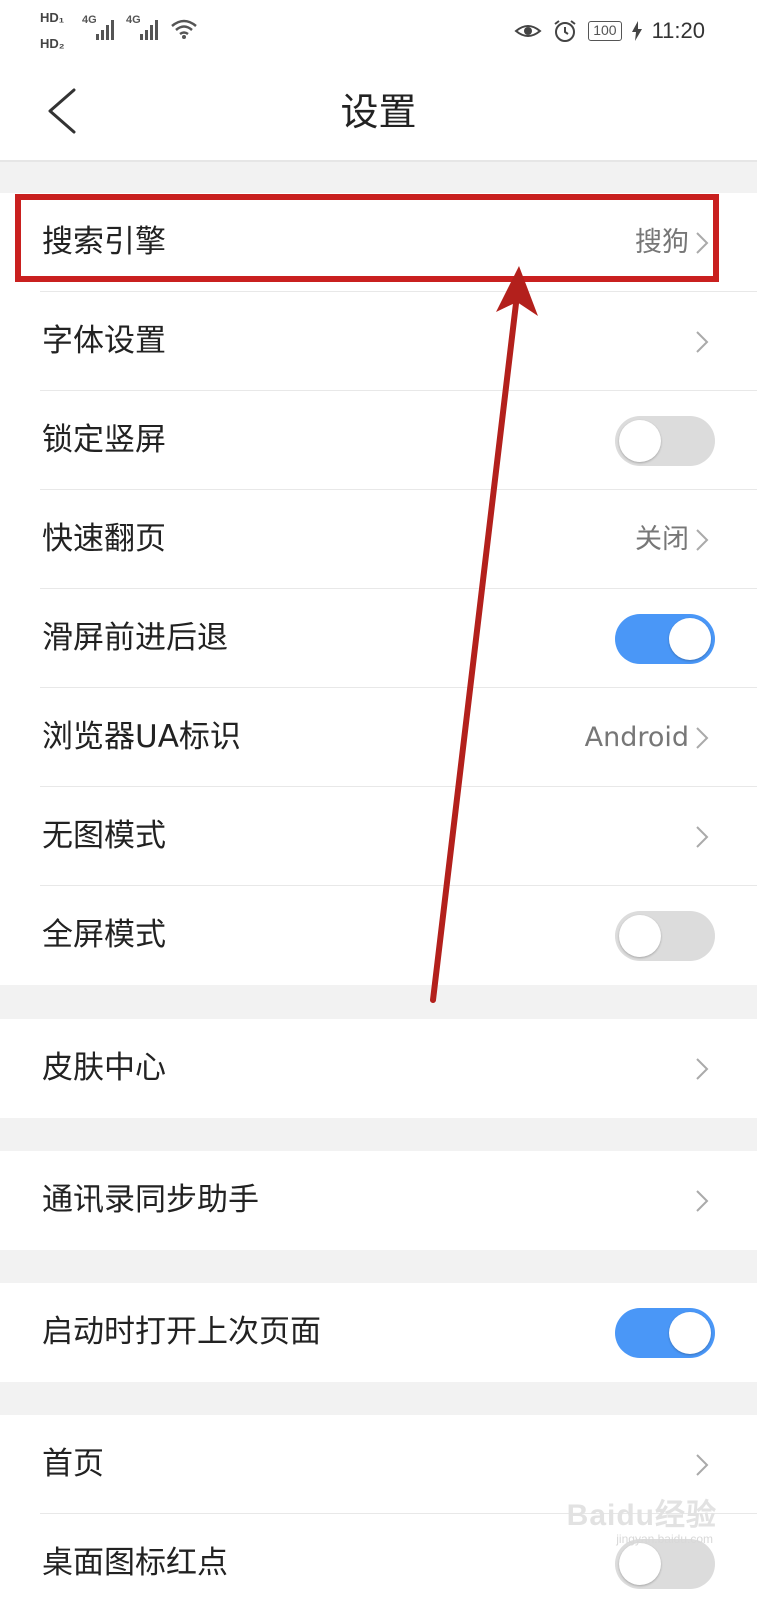  I want to click on setting-label: 搜索引擎, so click(104, 242).